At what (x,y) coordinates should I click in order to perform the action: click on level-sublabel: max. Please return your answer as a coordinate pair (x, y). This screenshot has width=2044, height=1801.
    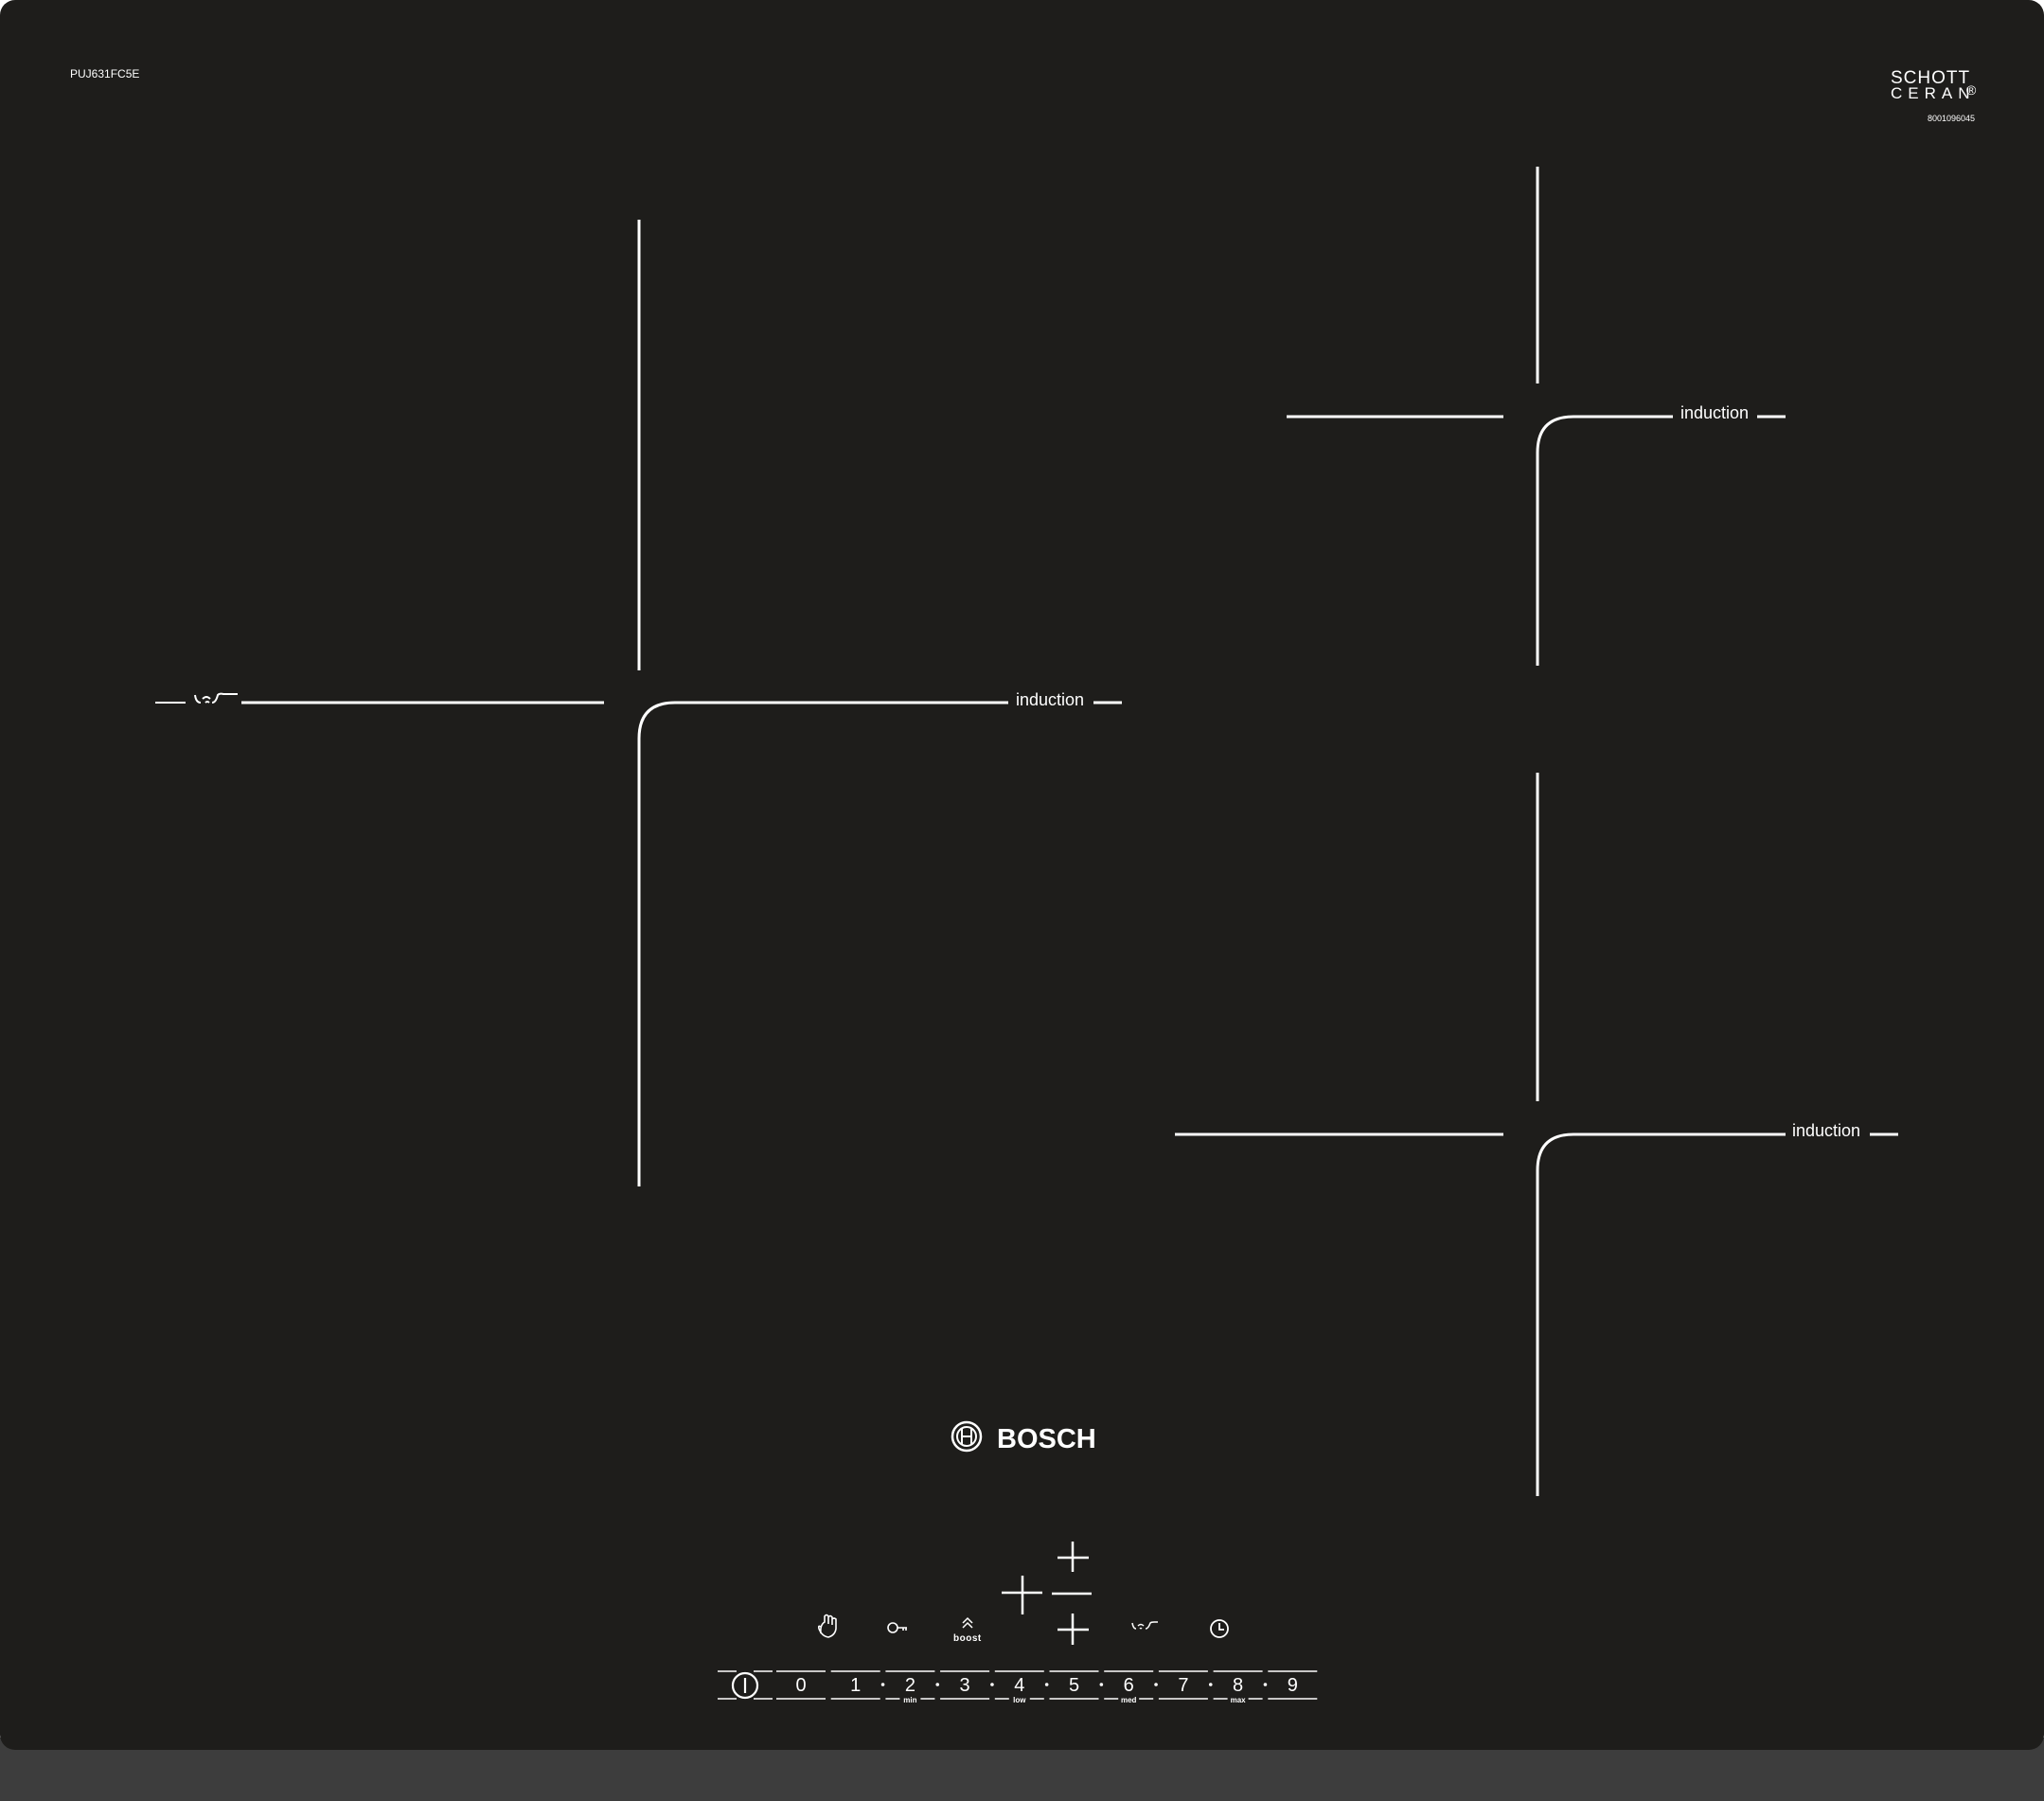
    Looking at the image, I should click on (1239, 1700).